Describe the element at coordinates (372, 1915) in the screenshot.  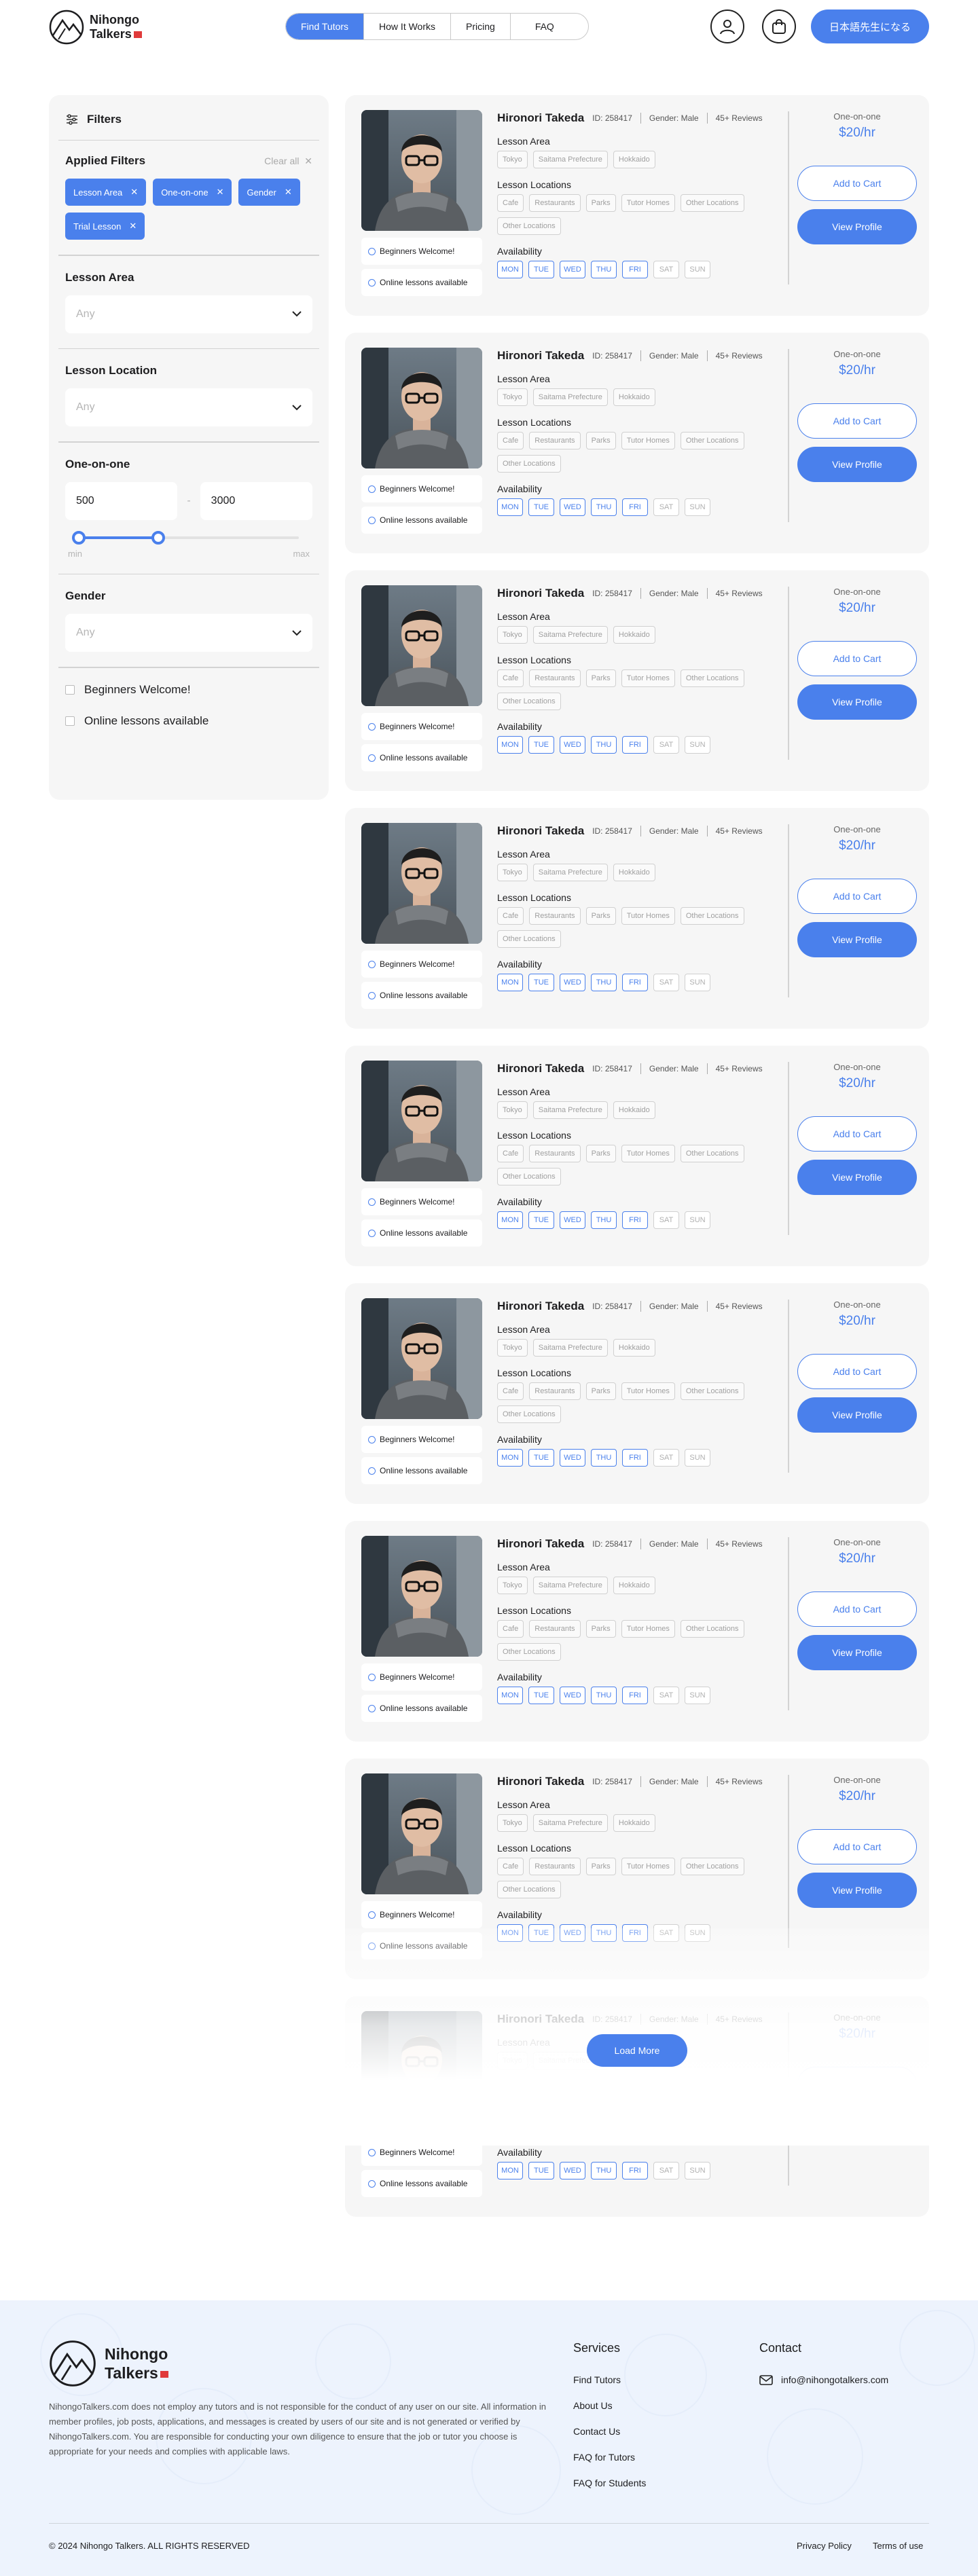
I see `check-circle-icon` at that location.